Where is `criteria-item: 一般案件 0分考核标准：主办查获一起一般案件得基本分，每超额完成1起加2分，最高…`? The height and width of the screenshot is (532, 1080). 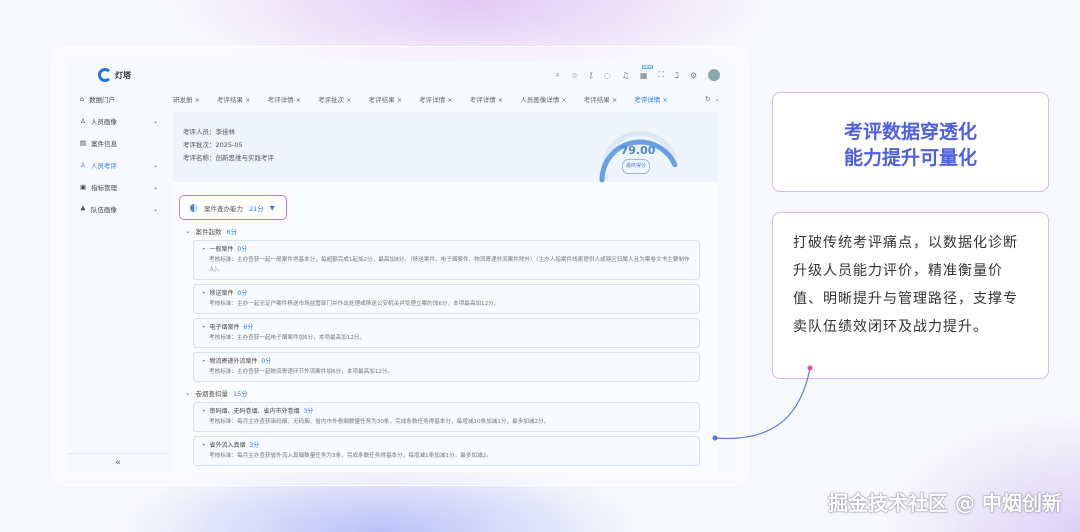 criteria-item: 一般案件 0分考核标准：主办查获一起一般案件得基本分，每超额完成1起加2分，最高… is located at coordinates (446, 260).